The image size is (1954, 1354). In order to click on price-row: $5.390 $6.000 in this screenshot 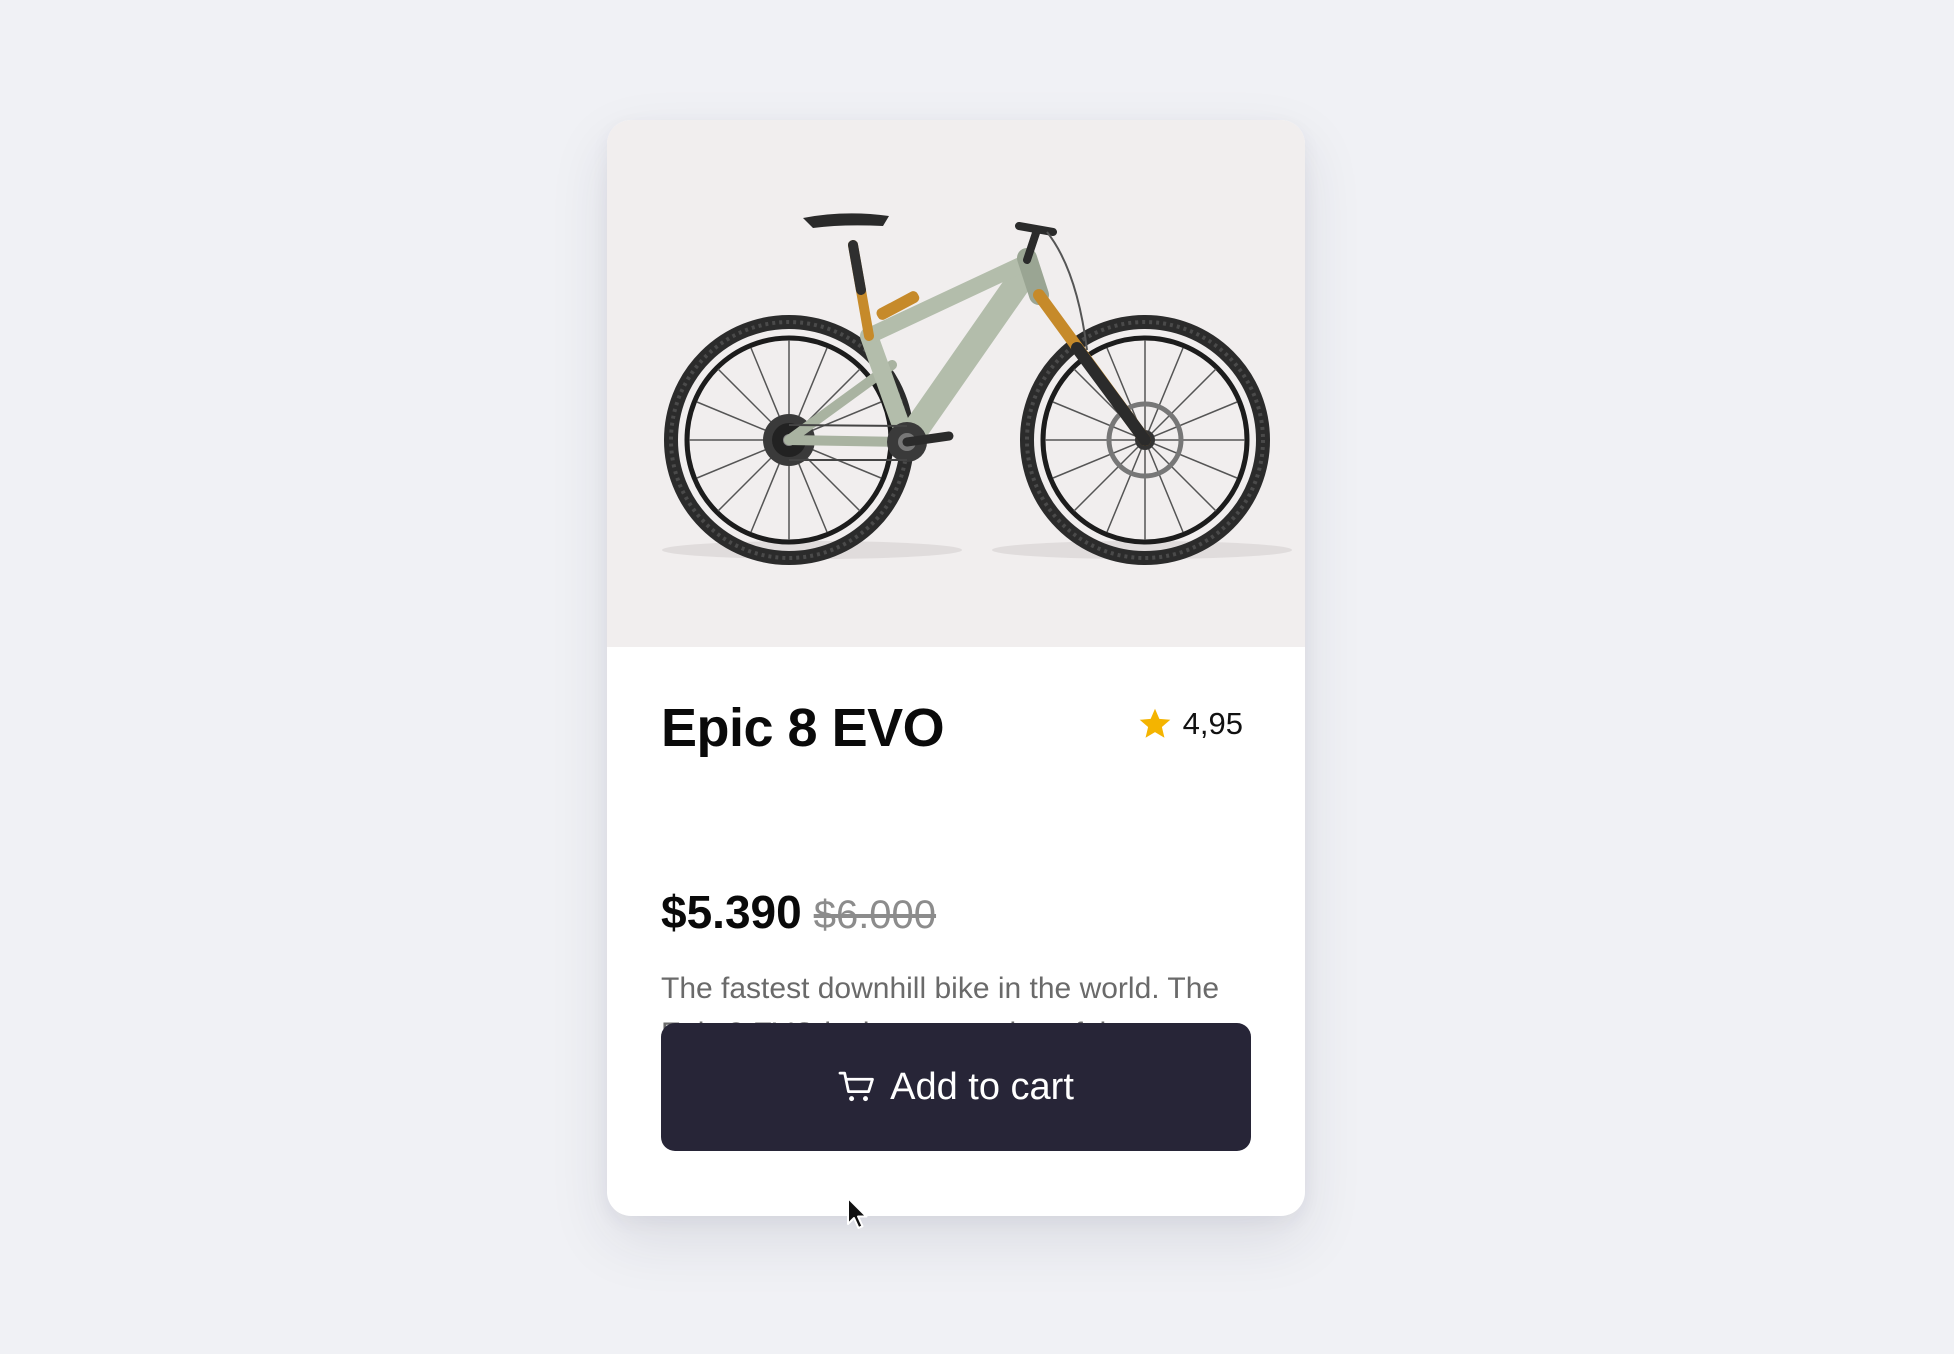, I will do `click(798, 913)`.